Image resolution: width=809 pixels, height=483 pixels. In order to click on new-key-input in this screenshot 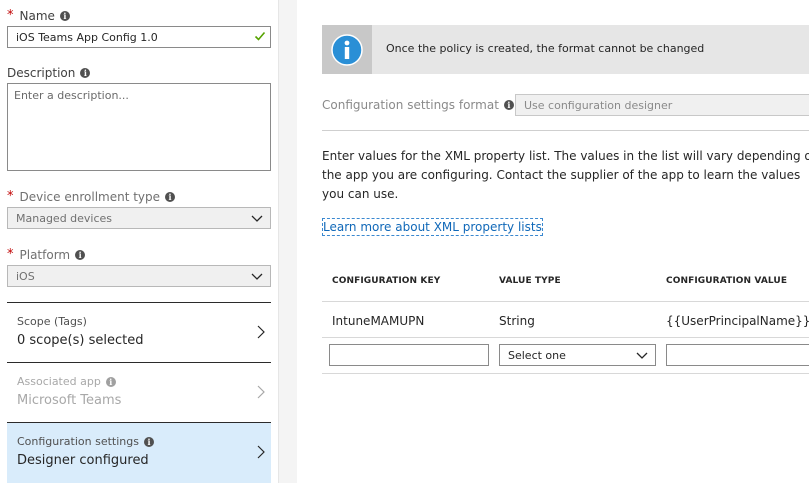, I will do `click(409, 355)`.